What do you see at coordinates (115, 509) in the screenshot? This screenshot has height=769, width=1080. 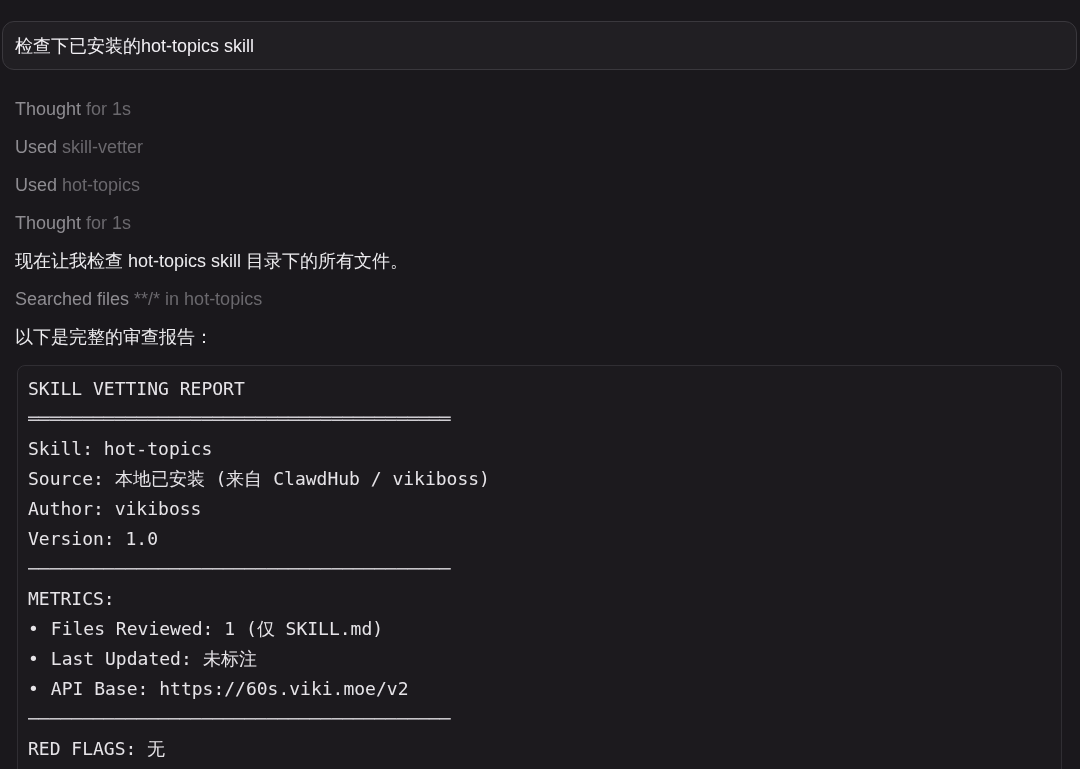 I see `code-line: Author: vikiboss` at bounding box center [115, 509].